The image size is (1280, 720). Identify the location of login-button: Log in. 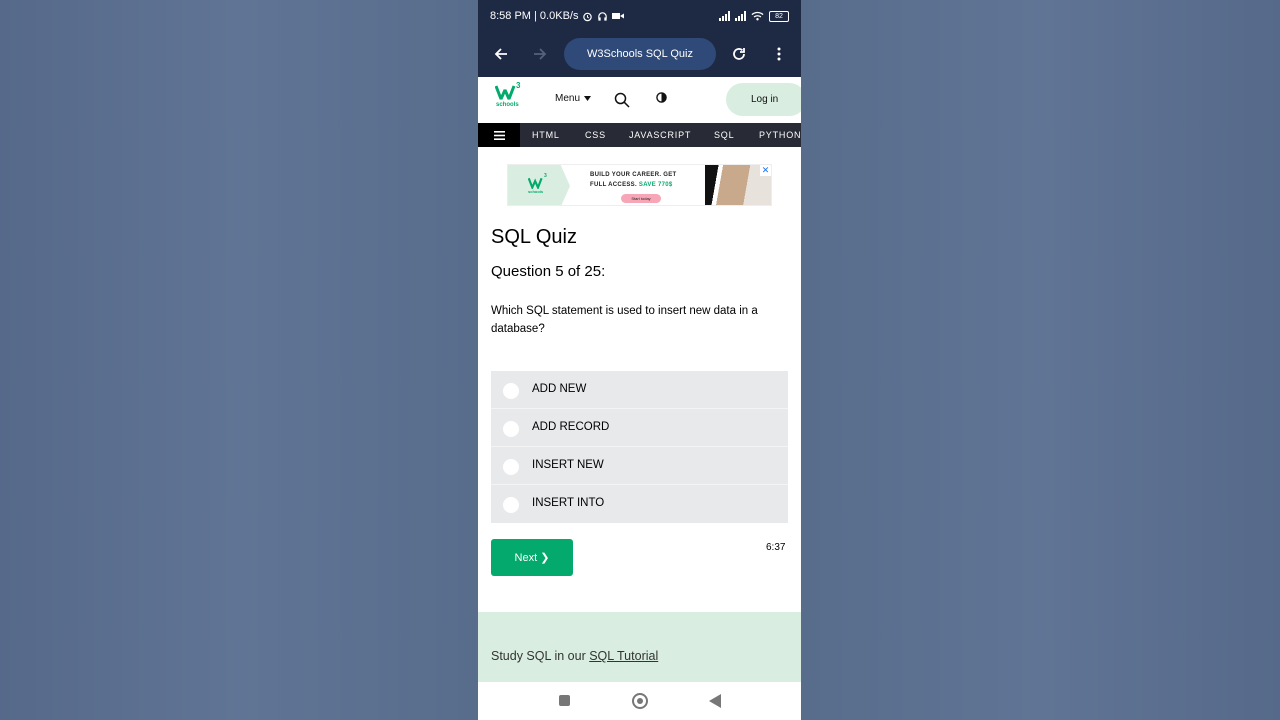
(763, 99).